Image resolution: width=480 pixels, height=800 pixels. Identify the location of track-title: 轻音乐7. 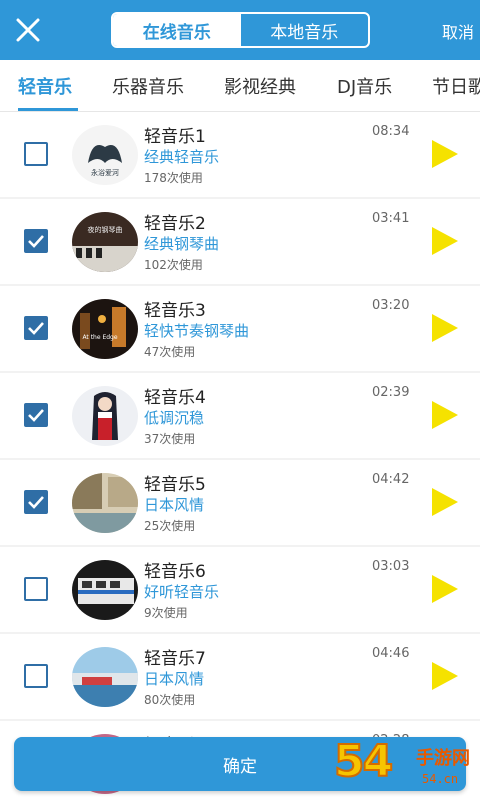
(175, 659).